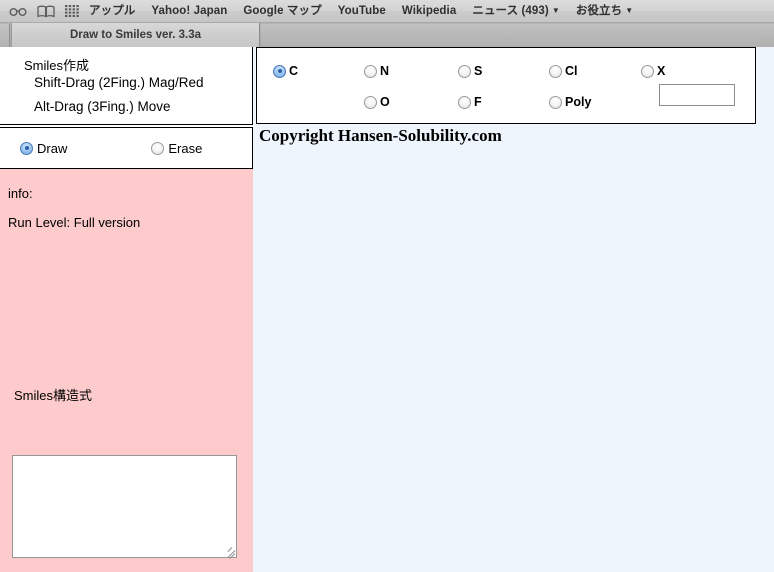 This screenshot has width=774, height=572. Describe the element at coordinates (370, 102) in the screenshot. I see `radio-atom-o` at that location.